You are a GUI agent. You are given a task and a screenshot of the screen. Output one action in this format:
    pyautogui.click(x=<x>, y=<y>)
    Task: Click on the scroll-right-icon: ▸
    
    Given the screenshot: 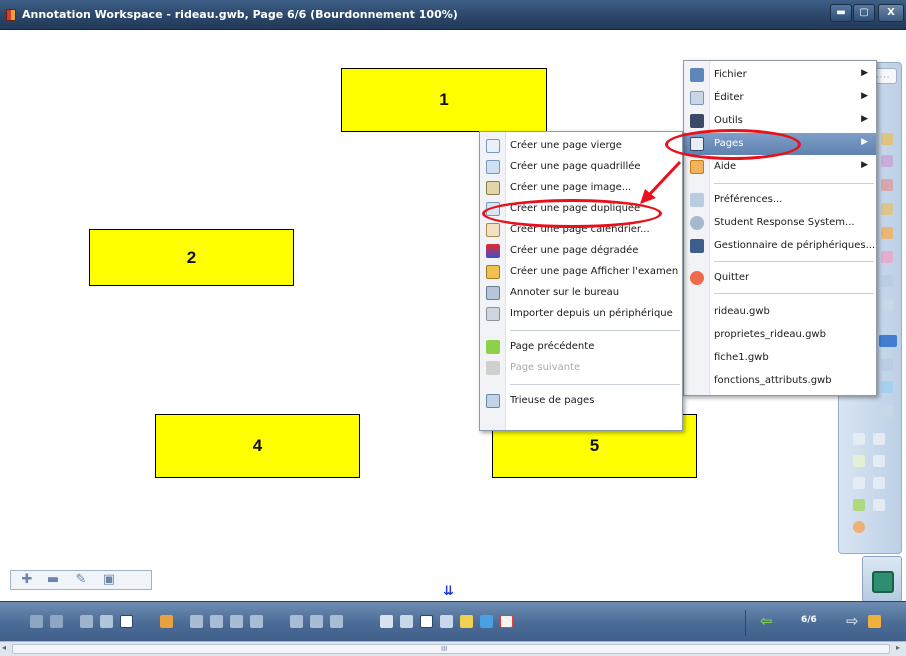 What is the action you would take?
    pyautogui.click(x=898, y=647)
    